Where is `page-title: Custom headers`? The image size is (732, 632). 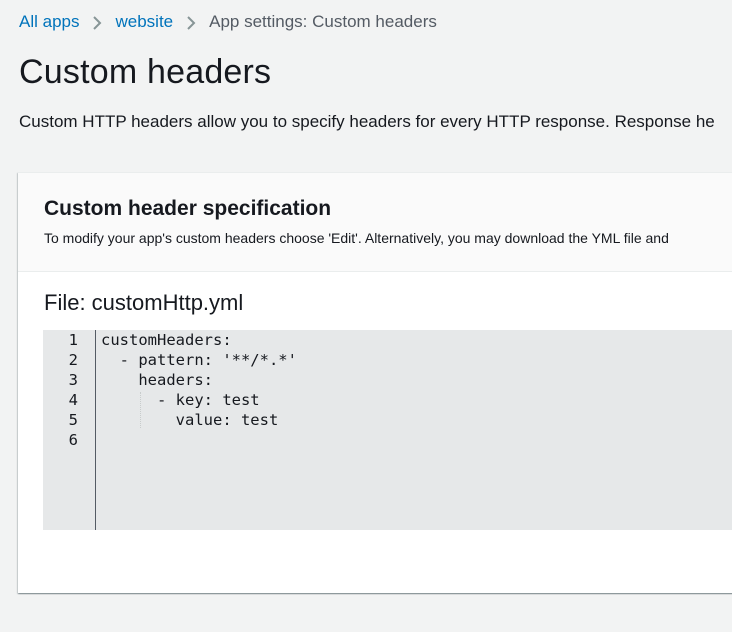
page-title: Custom headers is located at coordinates (145, 72).